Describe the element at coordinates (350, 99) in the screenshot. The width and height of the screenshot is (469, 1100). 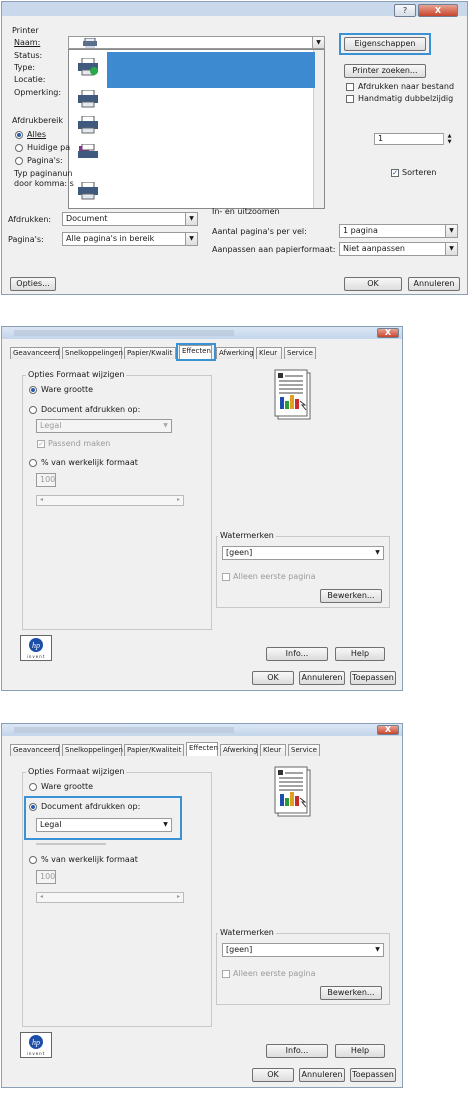
I see `manual-duplex-checkbox` at that location.